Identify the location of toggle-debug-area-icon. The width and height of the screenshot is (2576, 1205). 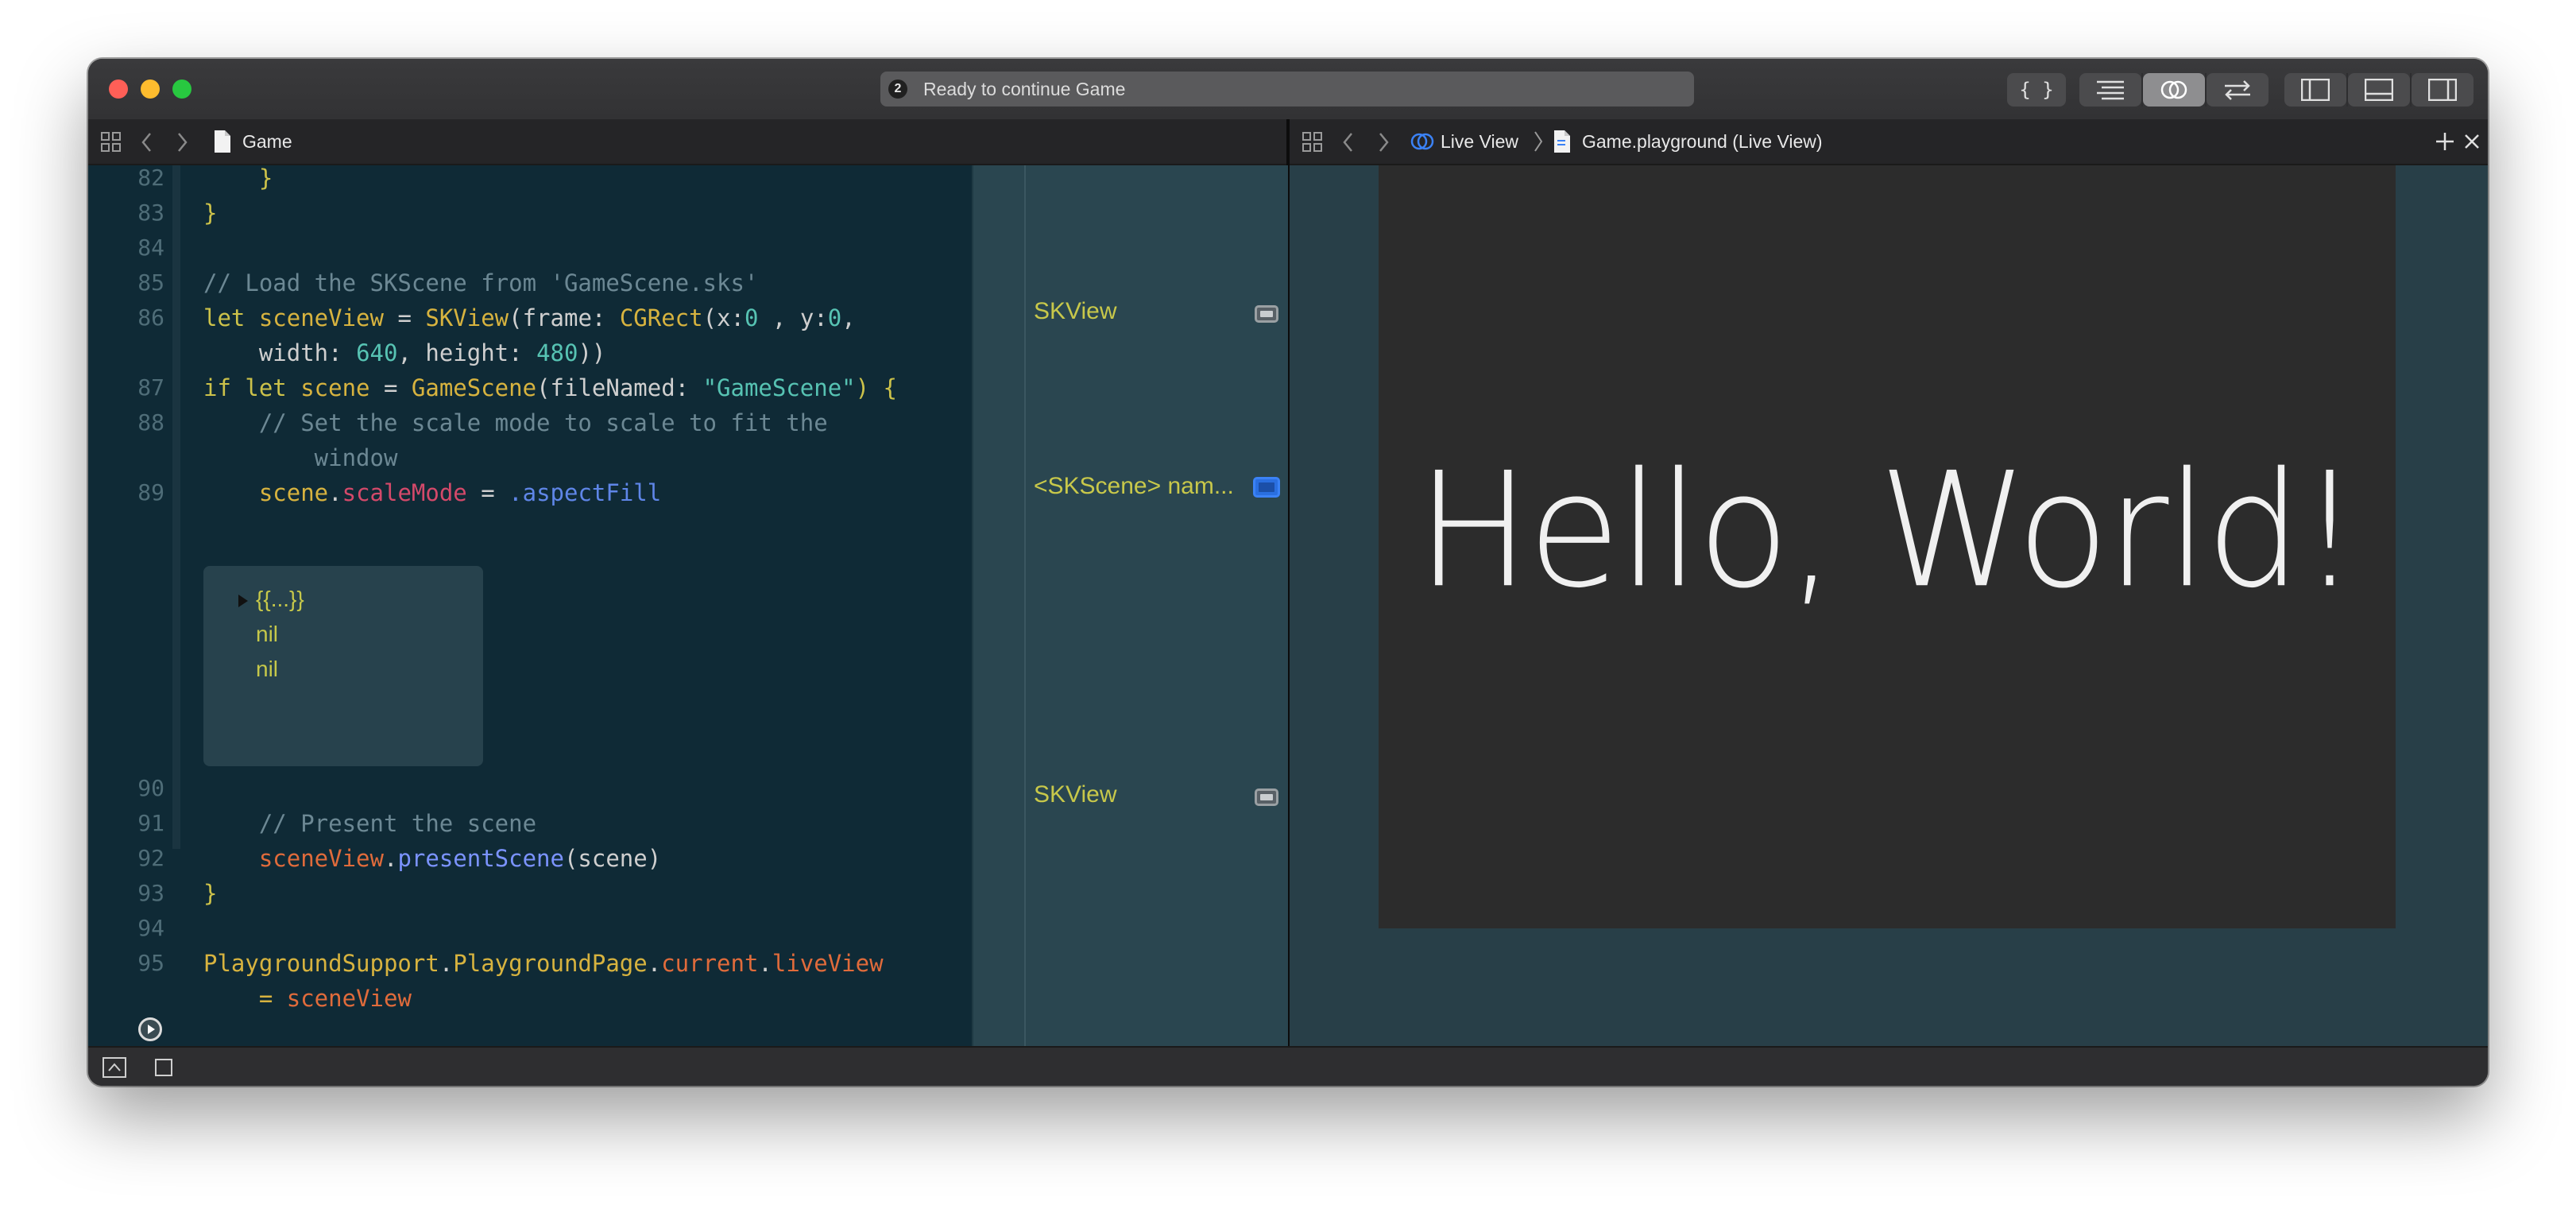
(114, 1067).